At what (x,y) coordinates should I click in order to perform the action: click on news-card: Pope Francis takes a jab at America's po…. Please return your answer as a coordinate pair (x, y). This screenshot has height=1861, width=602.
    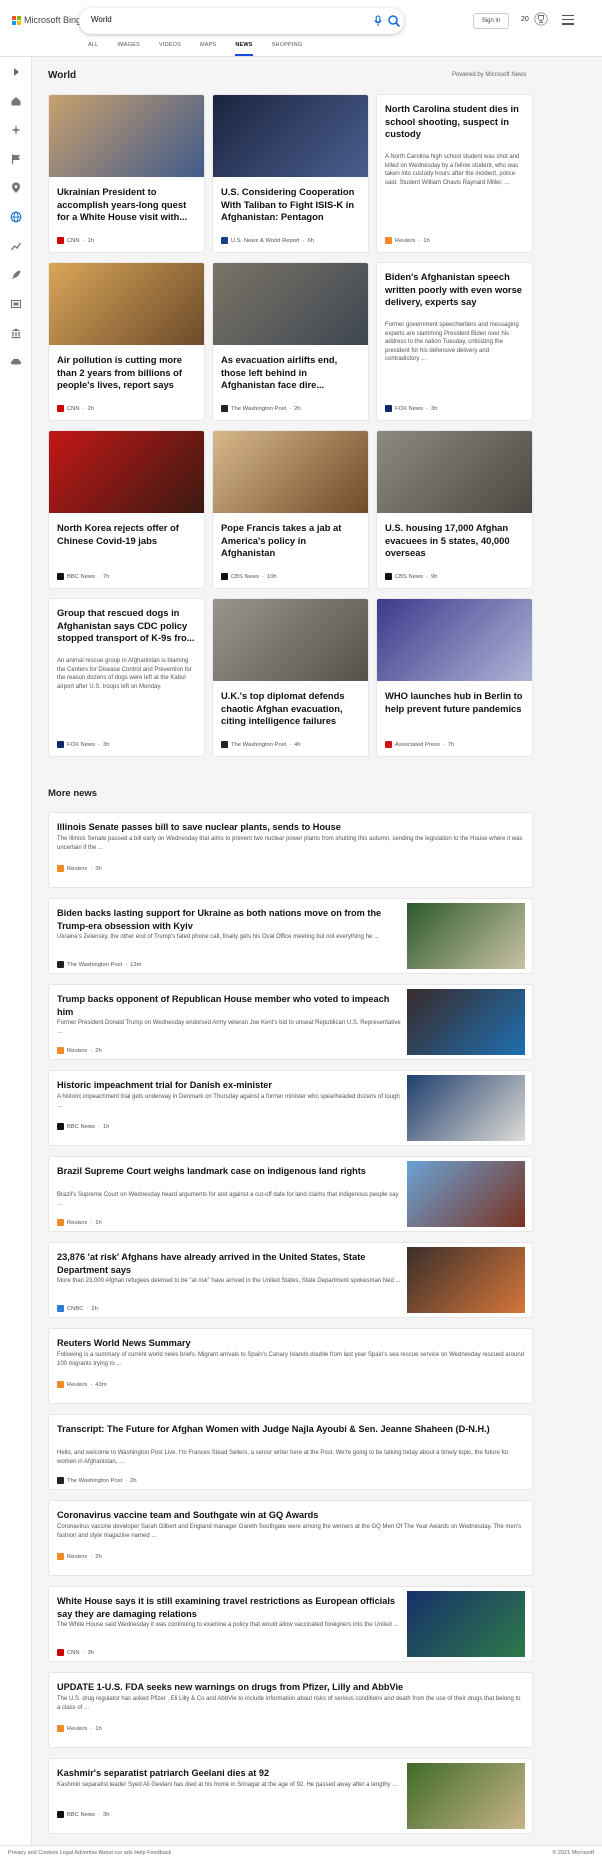
    Looking at the image, I should click on (290, 509).